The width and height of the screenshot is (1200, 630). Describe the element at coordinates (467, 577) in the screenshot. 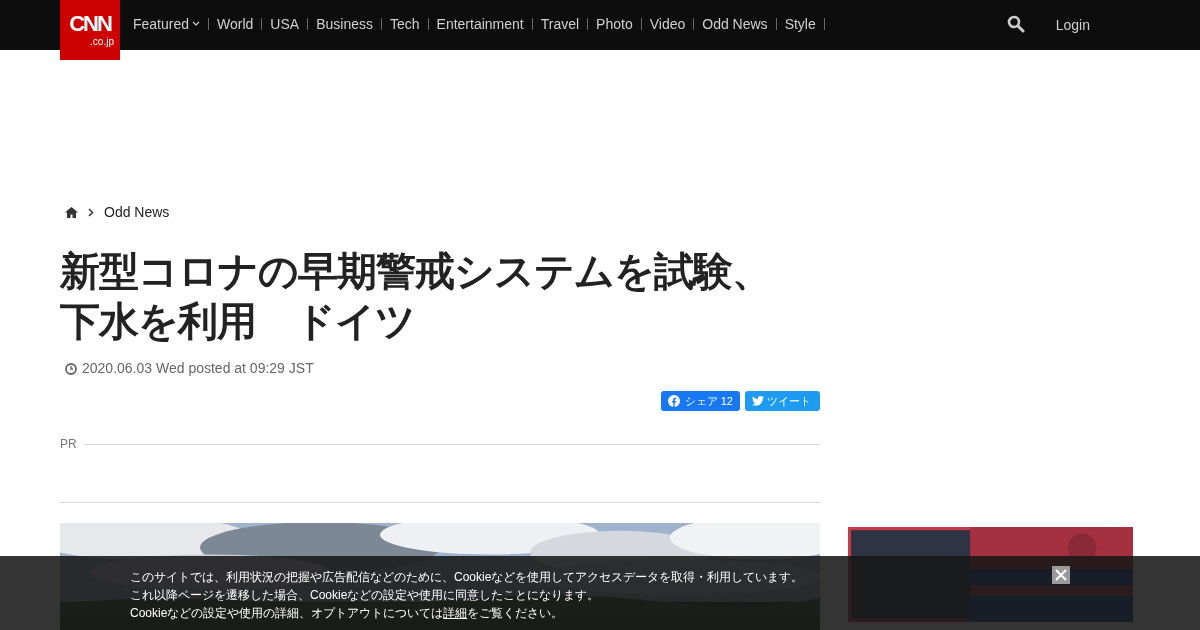

I see `cookie-text: このサイトでは、利用状況の把握や広告配信などのために、Cookieなどを使用してアクセスデータを取得・利用しています。` at that location.